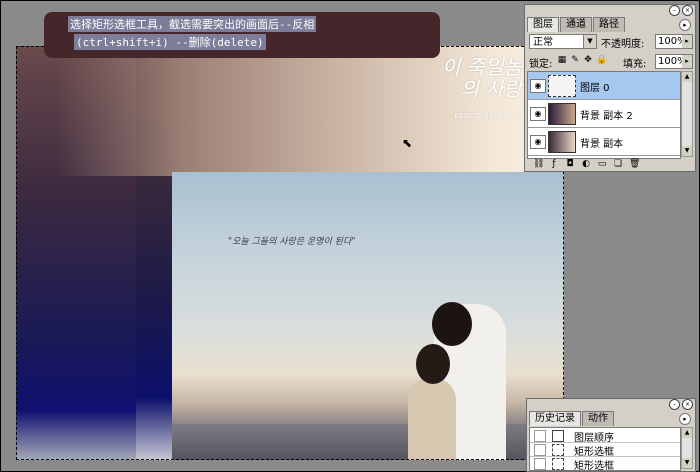 Image resolution: width=700 pixels, height=472 pixels. Describe the element at coordinates (555, 418) in the screenshot. I see `tab-history: 历史记录` at that location.